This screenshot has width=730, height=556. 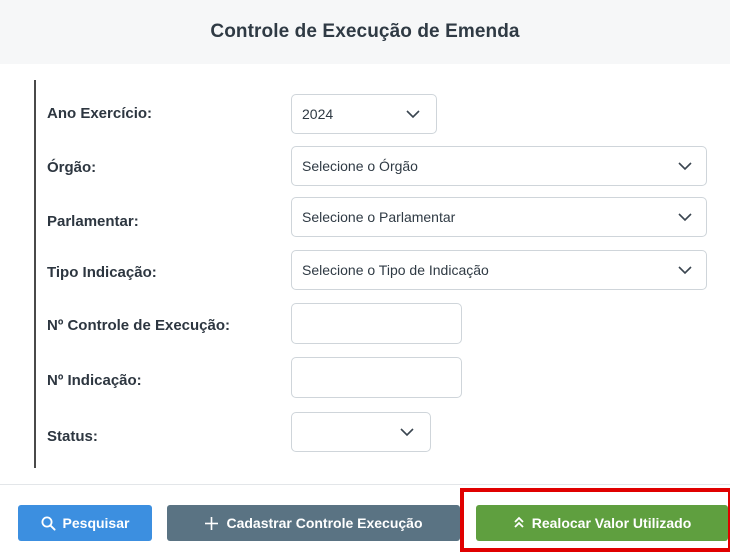 I want to click on plus-icon, so click(x=211, y=523).